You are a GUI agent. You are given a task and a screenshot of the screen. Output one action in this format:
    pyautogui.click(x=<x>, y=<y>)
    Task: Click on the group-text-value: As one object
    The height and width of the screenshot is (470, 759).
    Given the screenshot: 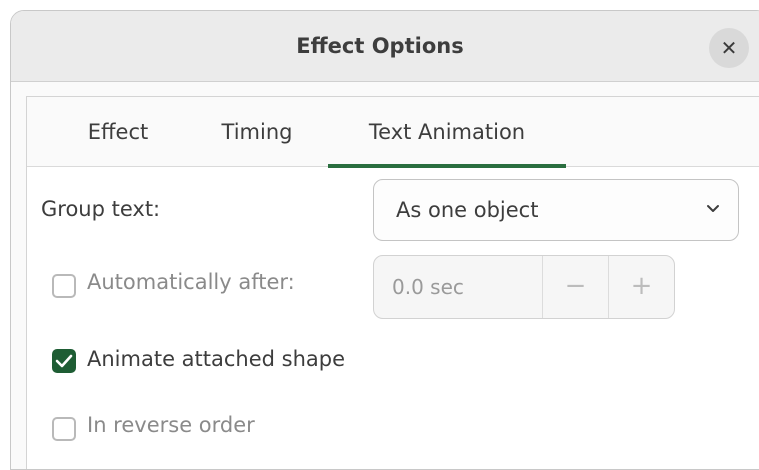 What is the action you would take?
    pyautogui.click(x=467, y=210)
    